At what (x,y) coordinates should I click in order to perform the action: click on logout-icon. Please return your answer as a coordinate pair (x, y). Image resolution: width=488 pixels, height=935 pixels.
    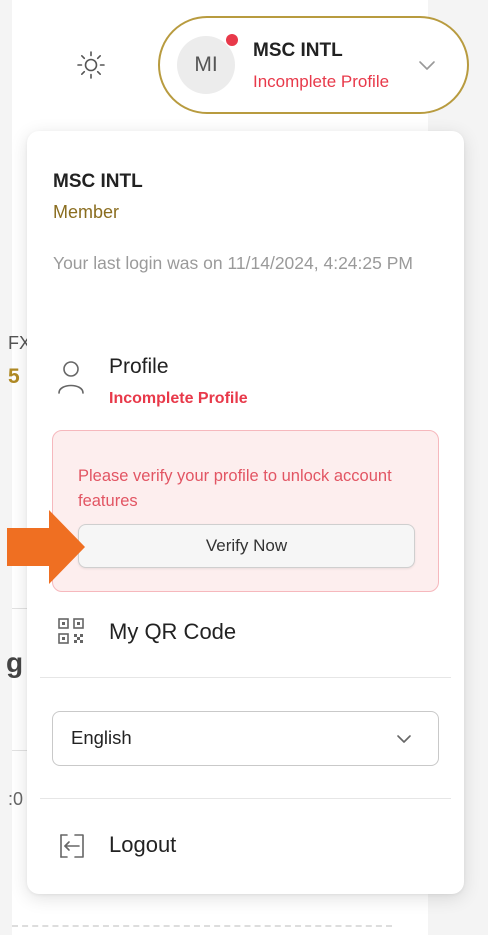
    Looking at the image, I should click on (72, 846).